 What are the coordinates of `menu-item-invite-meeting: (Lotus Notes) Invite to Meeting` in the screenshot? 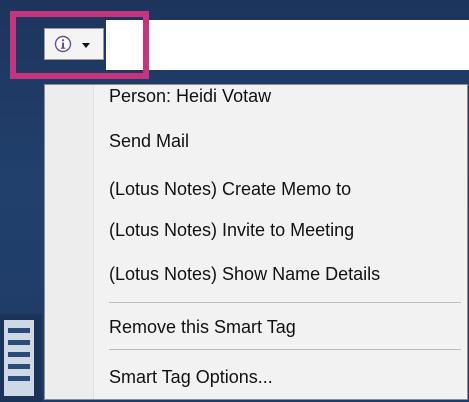 It's located at (280, 230).